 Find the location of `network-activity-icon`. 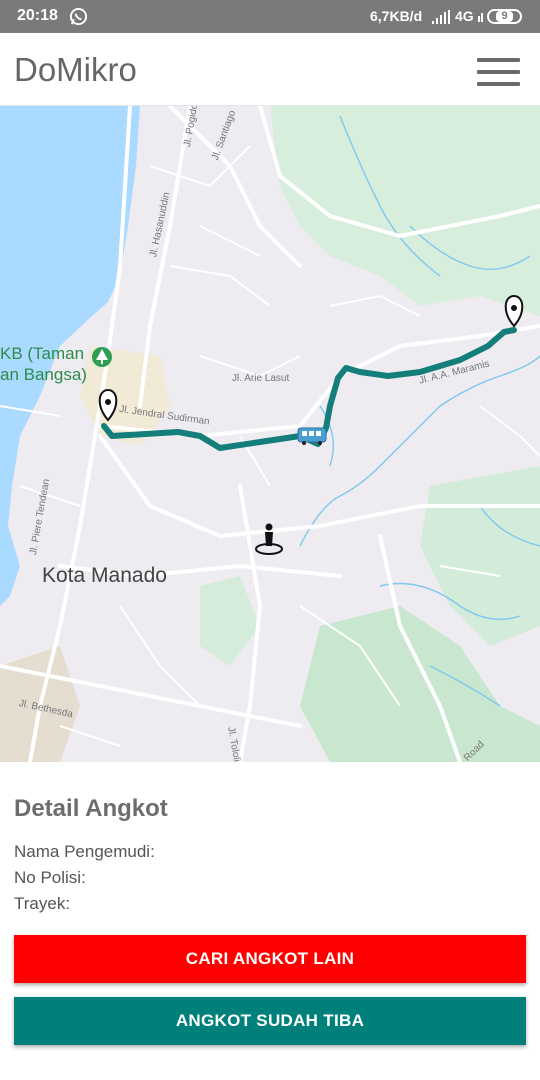

network-activity-icon is located at coordinates (480, 17).